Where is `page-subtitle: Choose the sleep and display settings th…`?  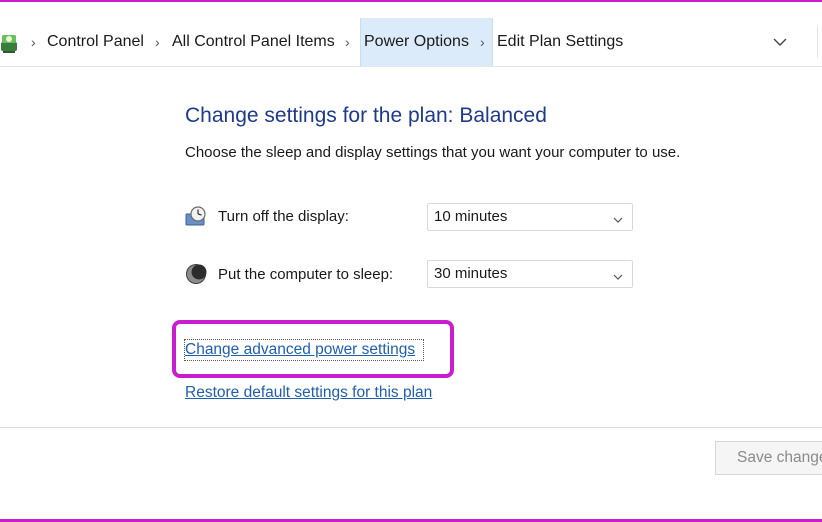
page-subtitle: Choose the sleep and display settings th… is located at coordinates (433, 152).